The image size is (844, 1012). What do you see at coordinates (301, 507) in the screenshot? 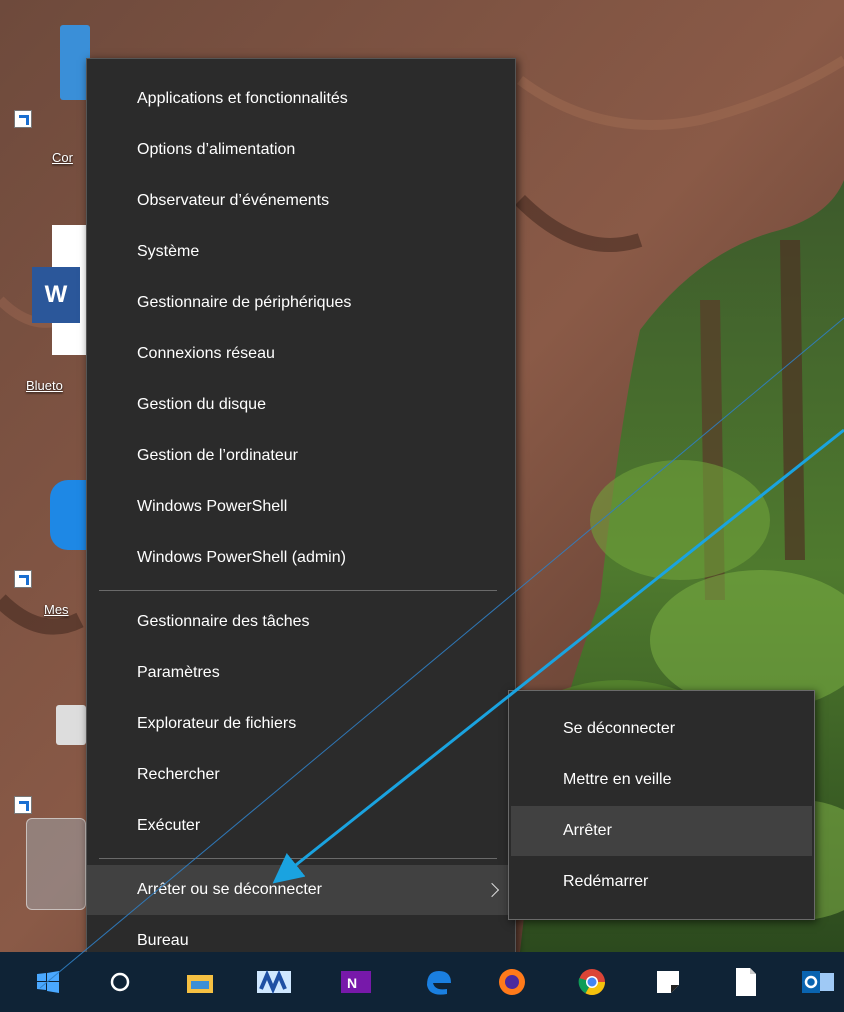
I see `menu-item-powershell: Windows PowerShell` at bounding box center [301, 507].